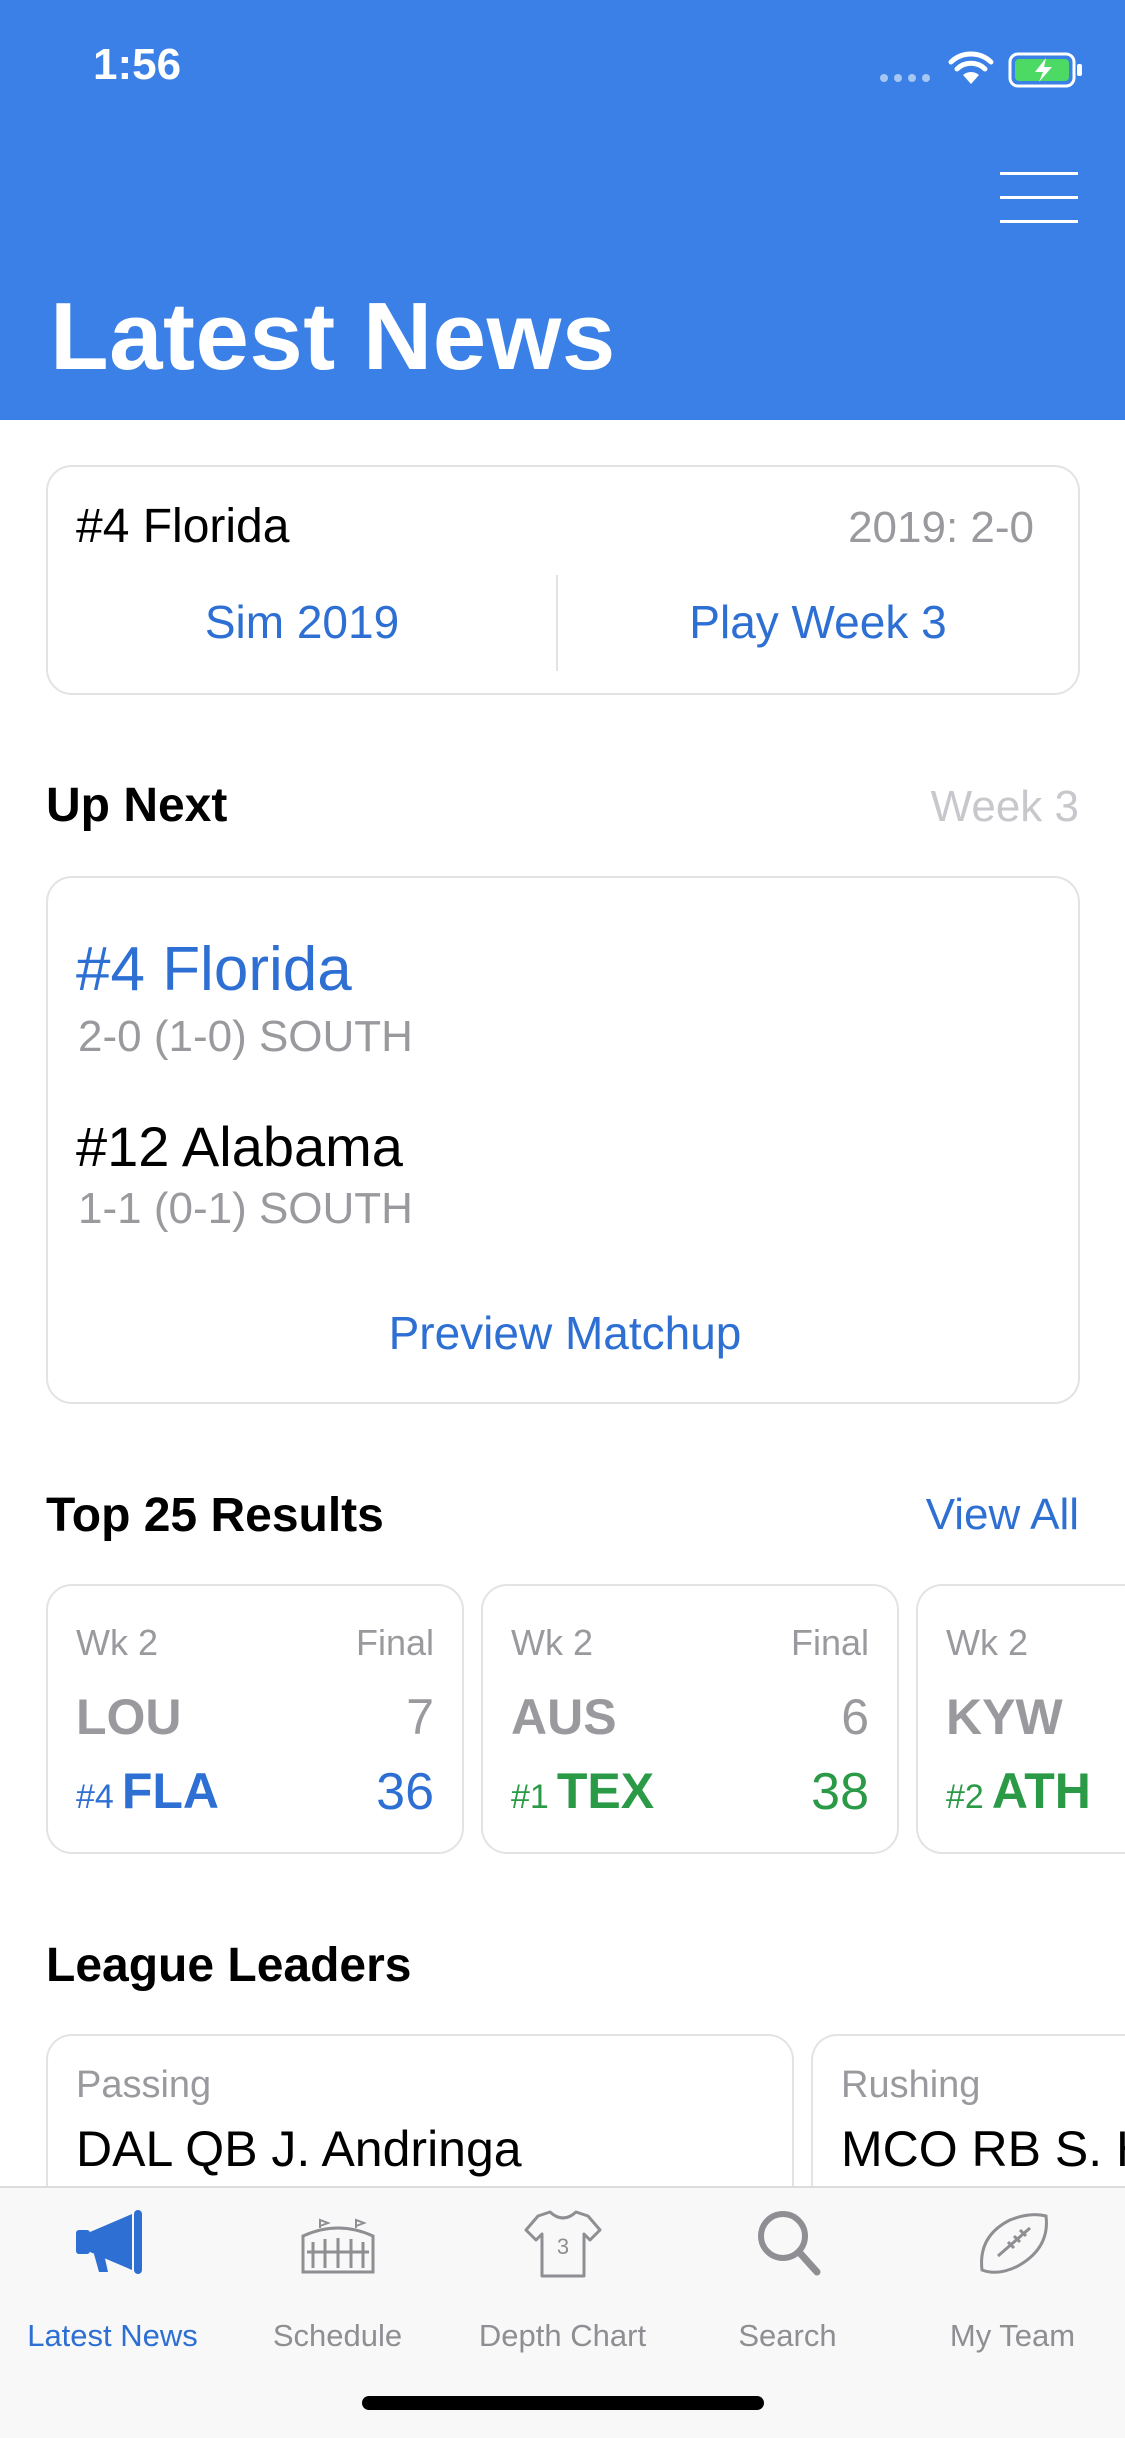 The width and height of the screenshot is (1125, 2438). I want to click on tab-label: Search, so click(787, 2335).